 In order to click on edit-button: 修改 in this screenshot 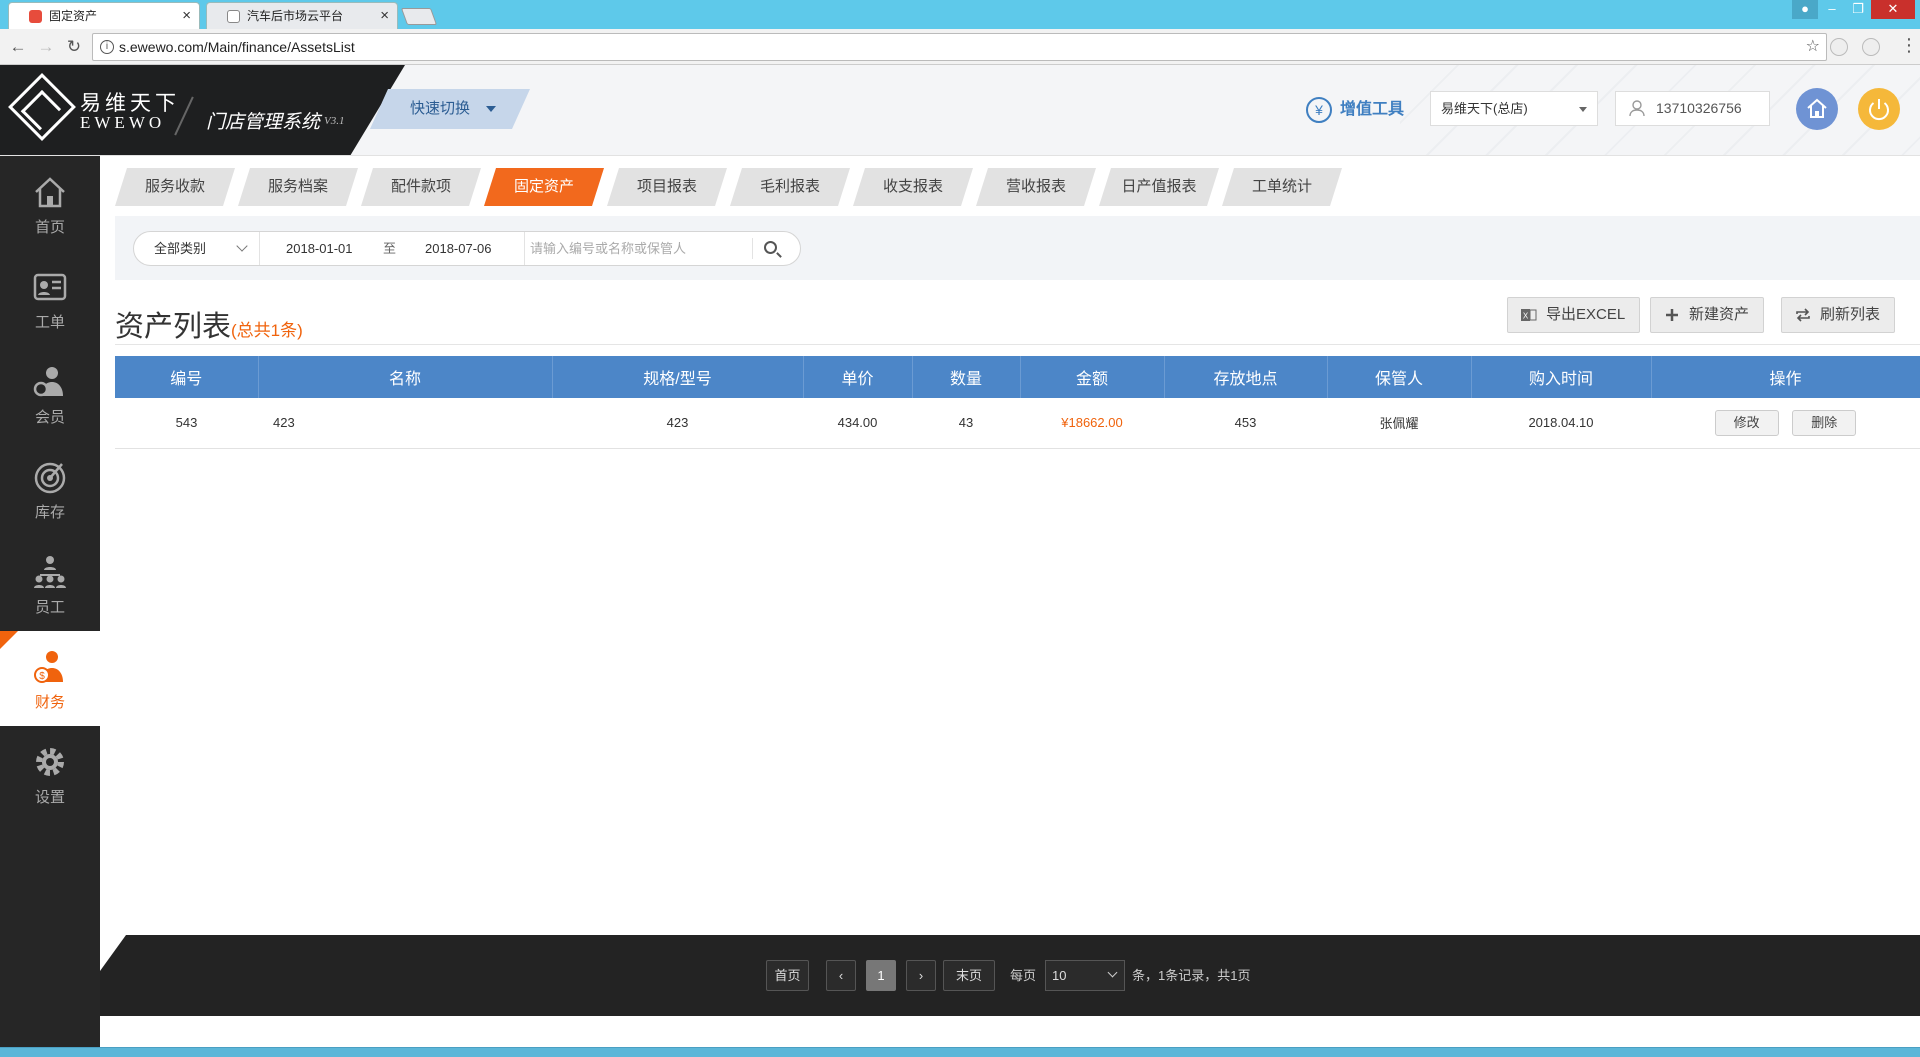, I will do `click(1746, 422)`.